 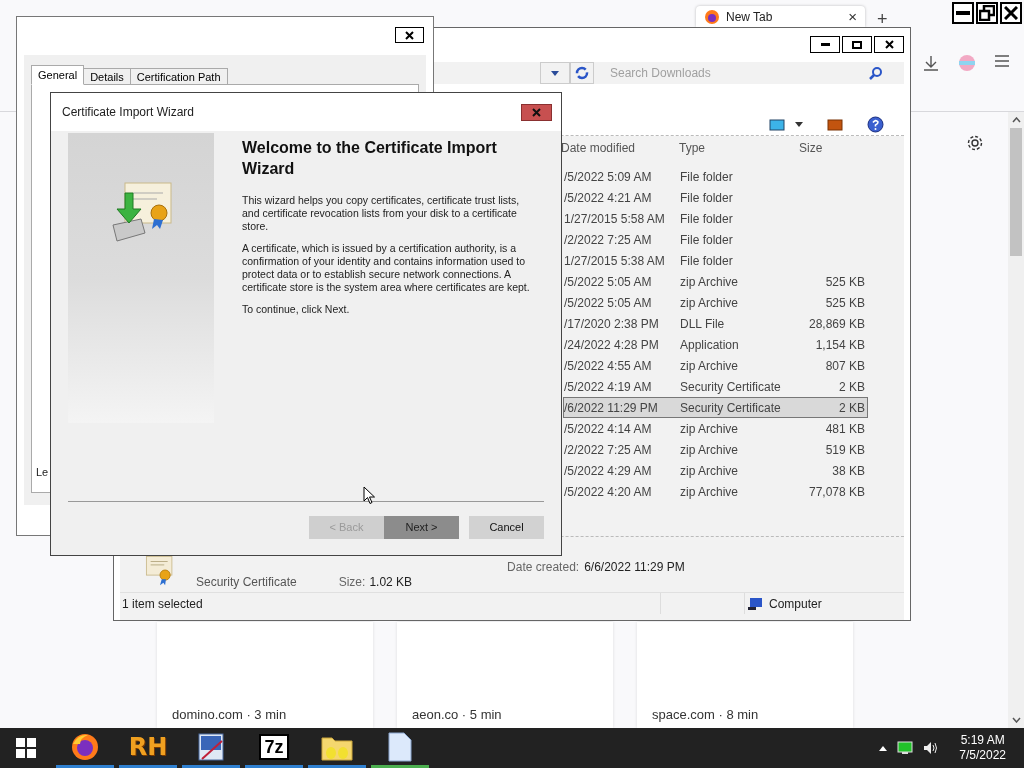 I want to click on column-header: Size, so click(x=811, y=148).